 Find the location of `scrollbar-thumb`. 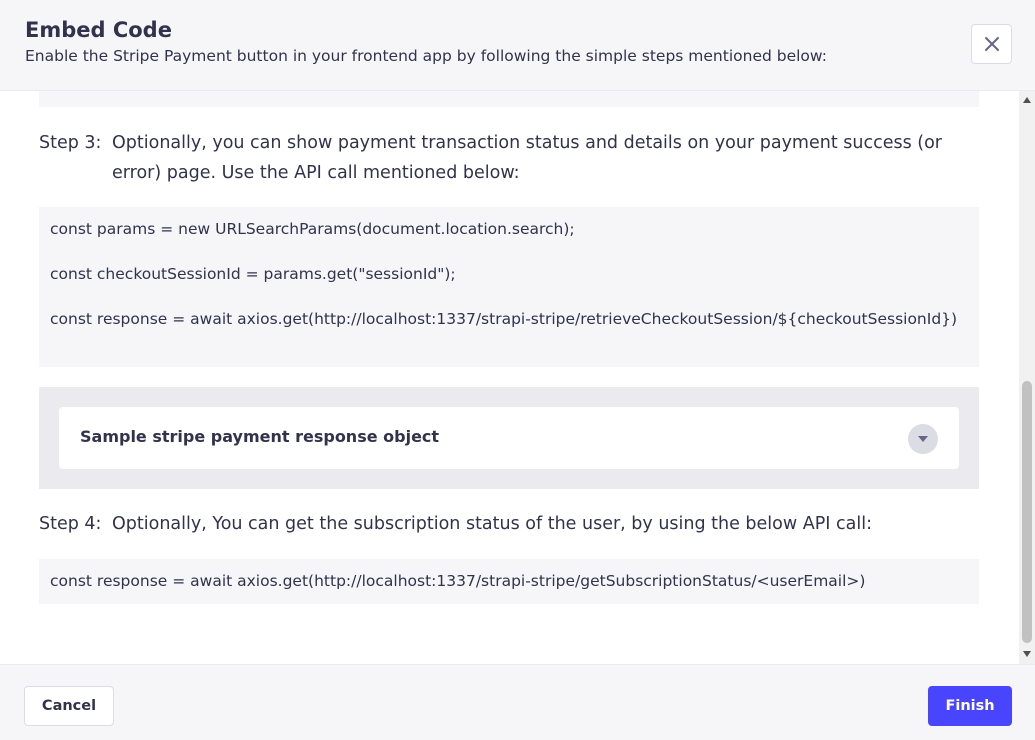

scrollbar-thumb is located at coordinates (1027, 512).